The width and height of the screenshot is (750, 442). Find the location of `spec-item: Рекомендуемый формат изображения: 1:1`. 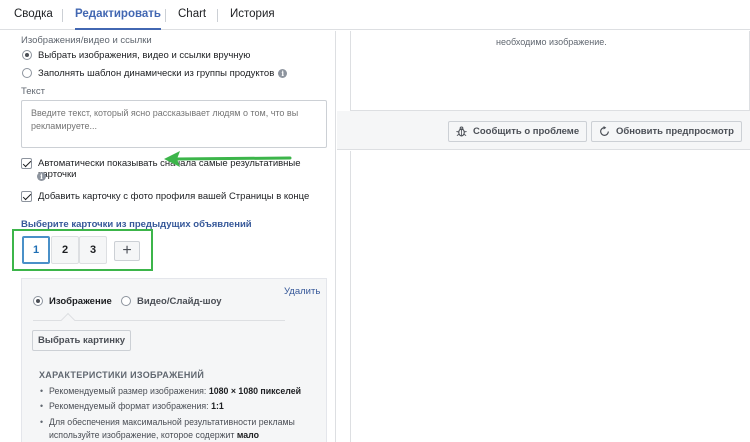

spec-item: Рекомендуемый формат изображения: 1:1 is located at coordinates (179, 406).